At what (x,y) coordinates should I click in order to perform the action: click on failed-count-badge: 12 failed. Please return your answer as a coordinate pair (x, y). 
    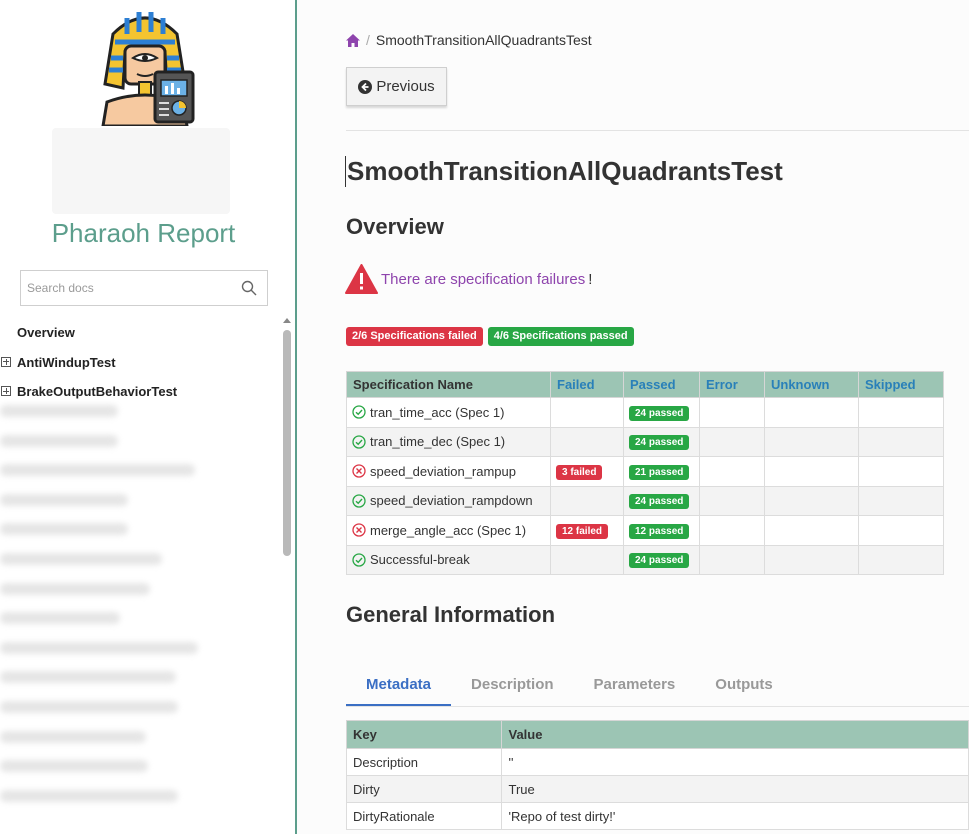
    Looking at the image, I should click on (582, 531).